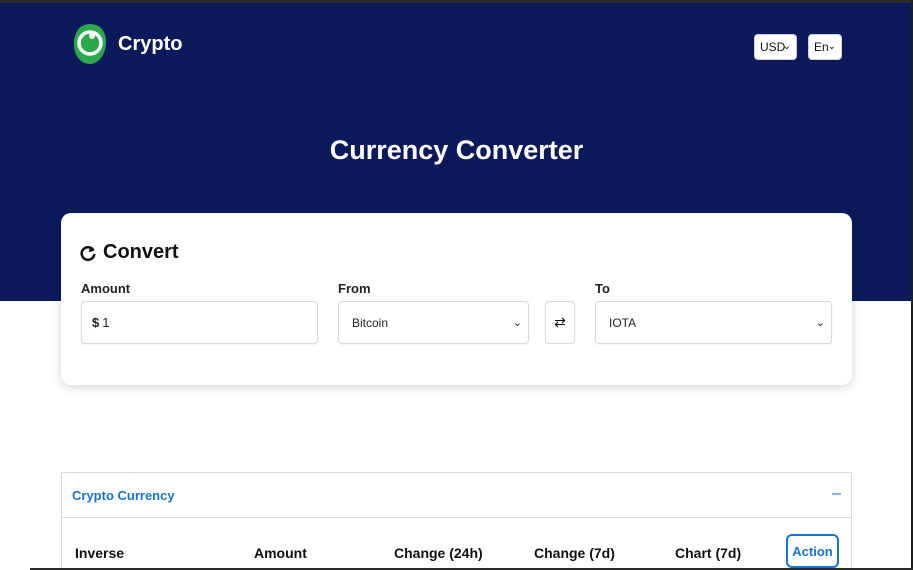  Describe the element at coordinates (623, 322) in the screenshot. I see `to-currency-value: IOTA` at that location.